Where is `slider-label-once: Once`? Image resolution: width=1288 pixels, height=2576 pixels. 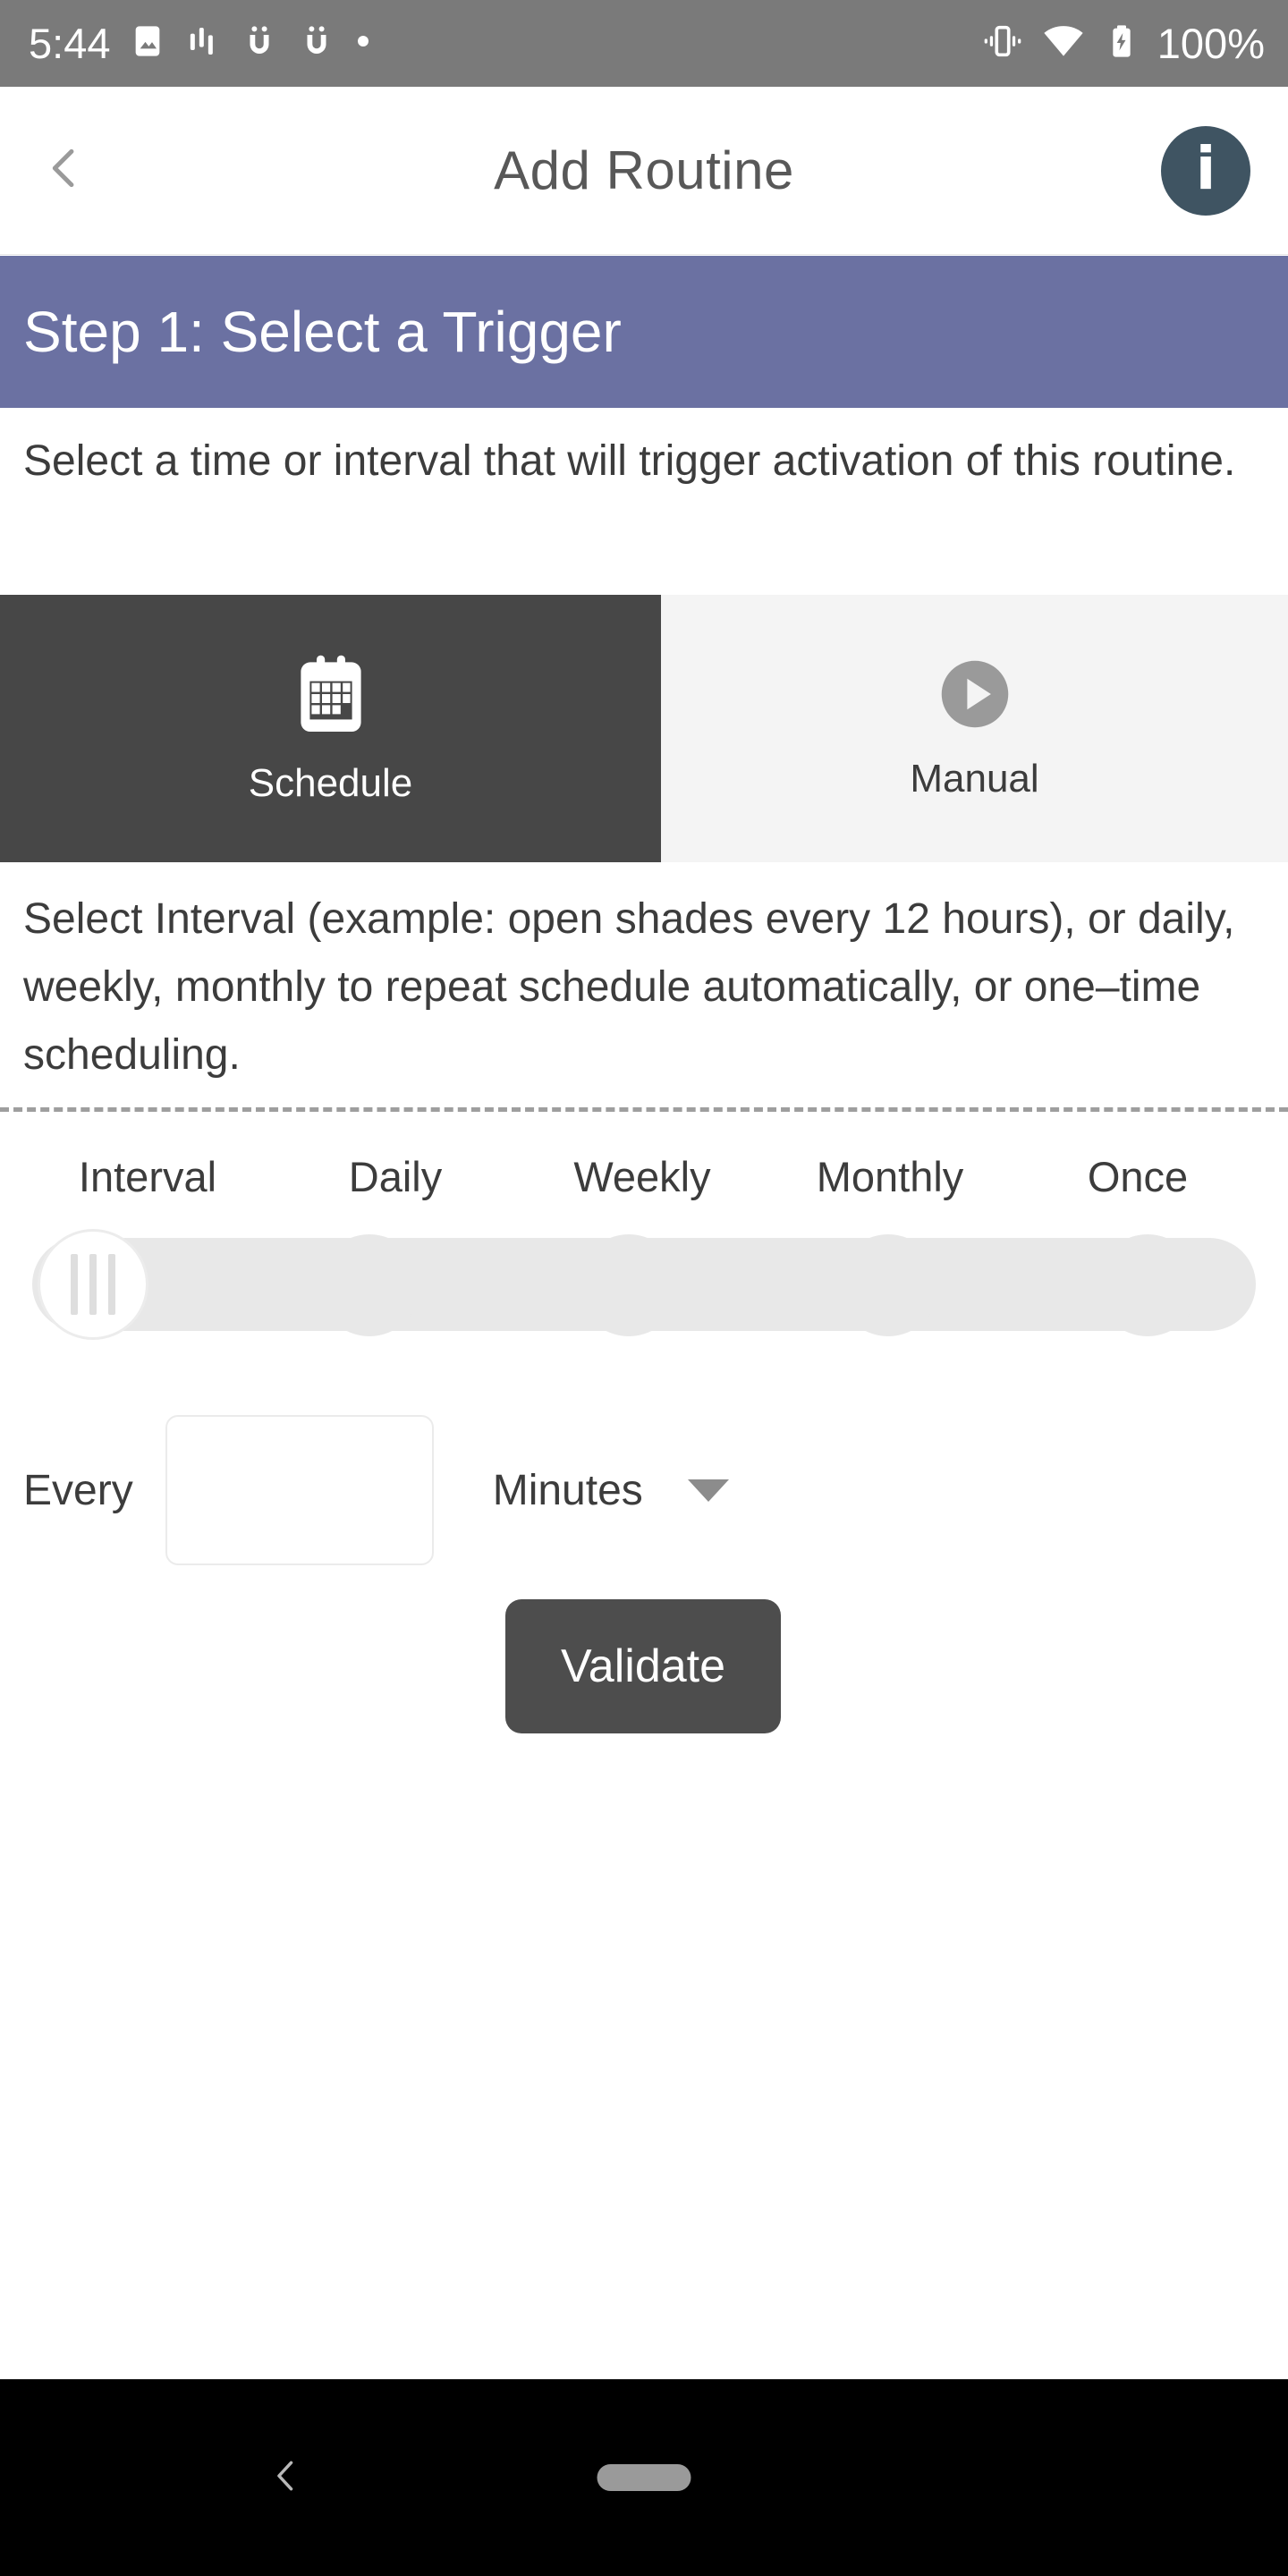 slider-label-once: Once is located at coordinates (1138, 1176).